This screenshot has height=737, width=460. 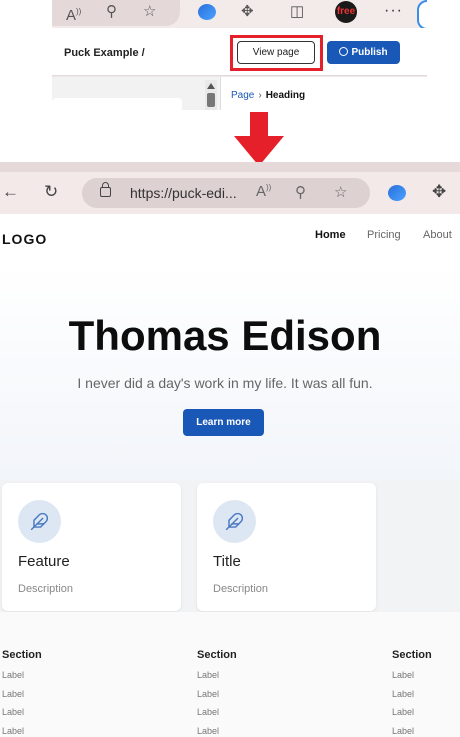 What do you see at coordinates (297, 12) in the screenshot?
I see `split-screen-icon: ◫` at bounding box center [297, 12].